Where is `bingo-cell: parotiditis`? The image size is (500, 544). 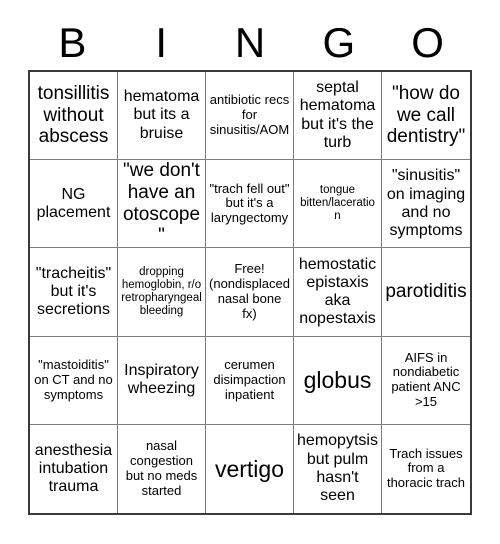
bingo-cell: parotiditis is located at coordinates (426, 292).